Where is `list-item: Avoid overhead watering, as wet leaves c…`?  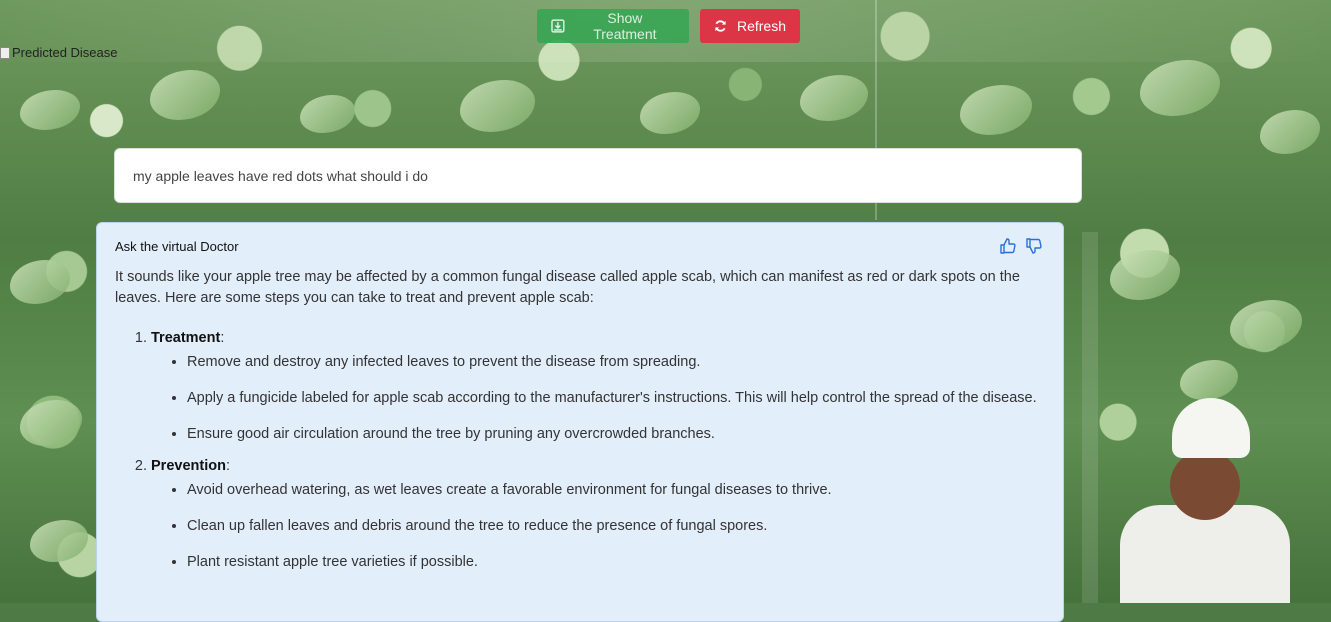 list-item: Avoid overhead watering, as wet leaves c… is located at coordinates (616, 490).